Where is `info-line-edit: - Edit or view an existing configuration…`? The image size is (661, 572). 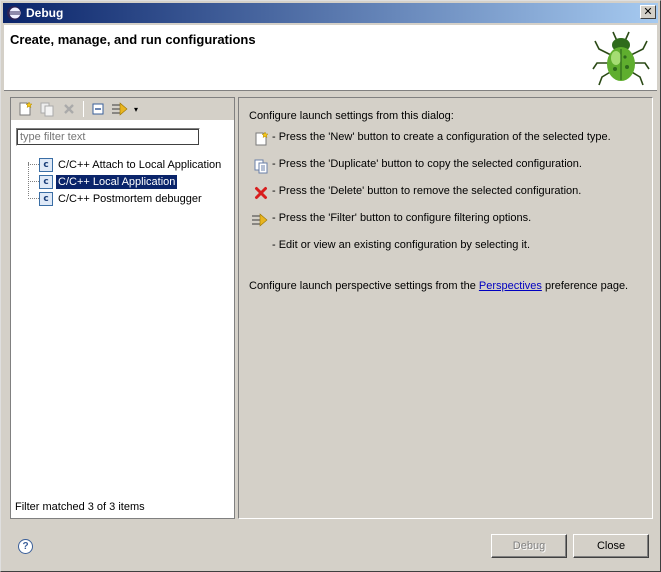 info-line-edit: - Edit or view an existing configuration… is located at coordinates (401, 245).